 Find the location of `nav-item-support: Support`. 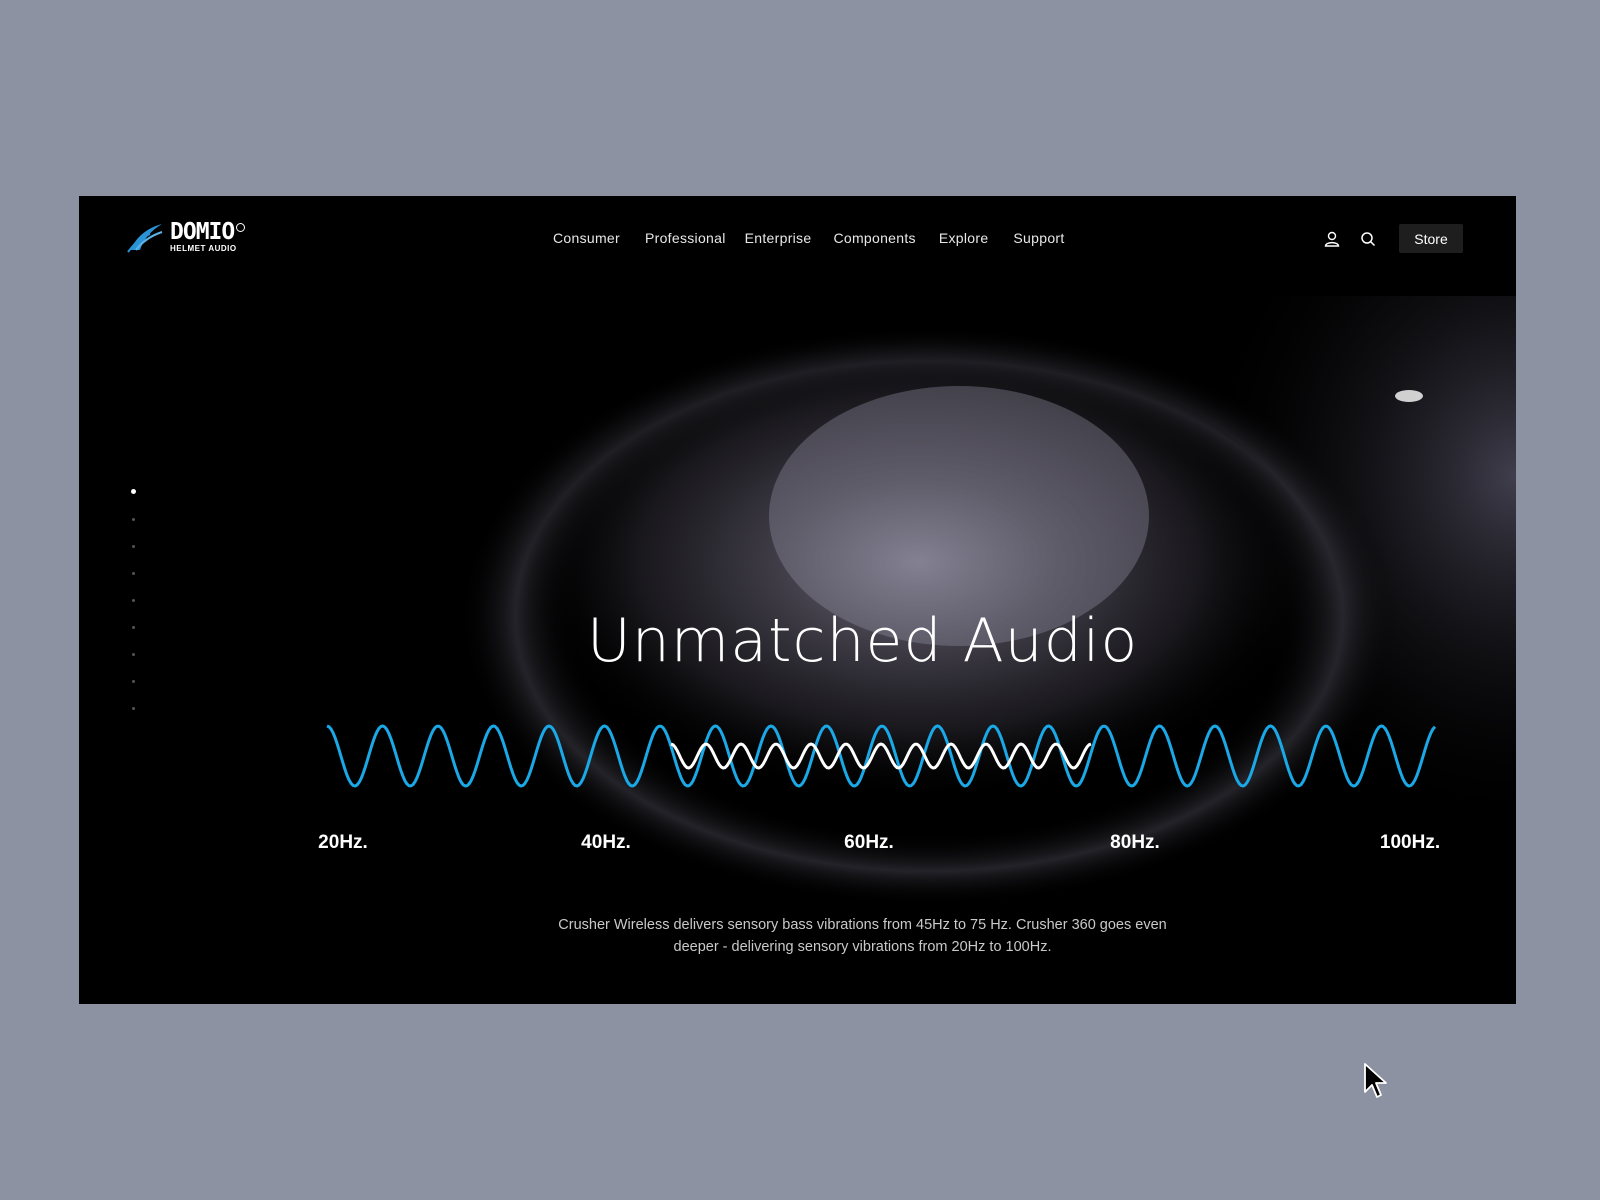

nav-item-support: Support is located at coordinates (1038, 238).